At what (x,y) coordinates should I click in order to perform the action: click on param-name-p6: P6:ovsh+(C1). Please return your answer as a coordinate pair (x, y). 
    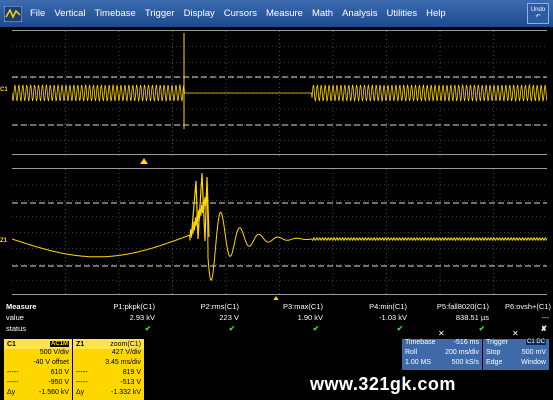
    Looking at the image, I should click on (528, 306).